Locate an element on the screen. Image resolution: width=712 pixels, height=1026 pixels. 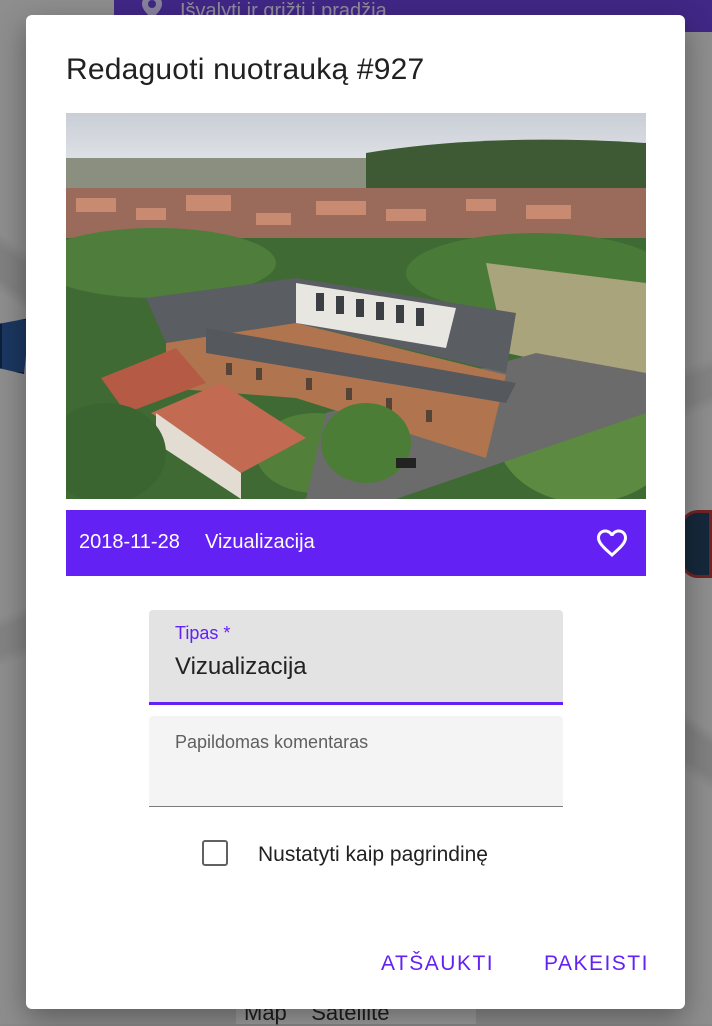
photo-date: 2018-11-28 is located at coordinates (129, 542).